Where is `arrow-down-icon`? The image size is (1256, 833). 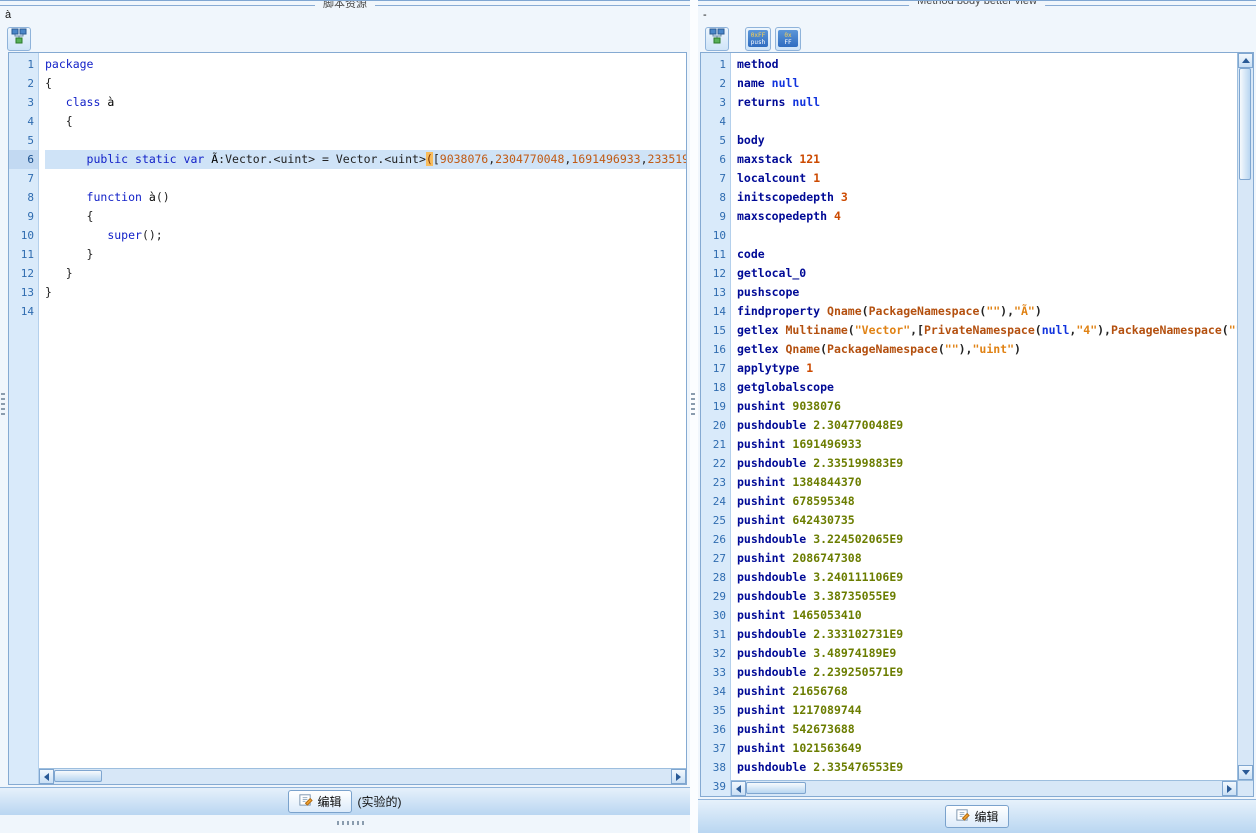
arrow-down-icon is located at coordinates (1245, 772).